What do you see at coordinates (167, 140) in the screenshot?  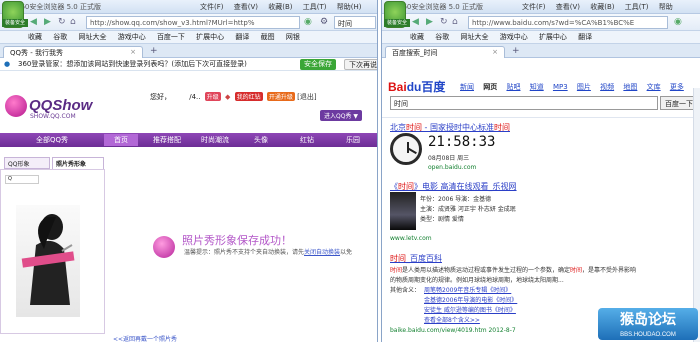 I see `nav-recommend: 推荐搭配` at bounding box center [167, 140].